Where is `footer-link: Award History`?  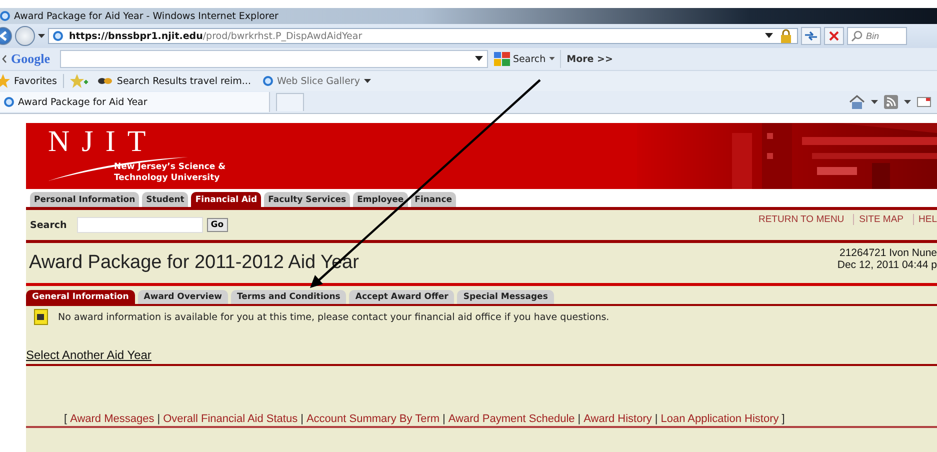 footer-link: Award History is located at coordinates (618, 419).